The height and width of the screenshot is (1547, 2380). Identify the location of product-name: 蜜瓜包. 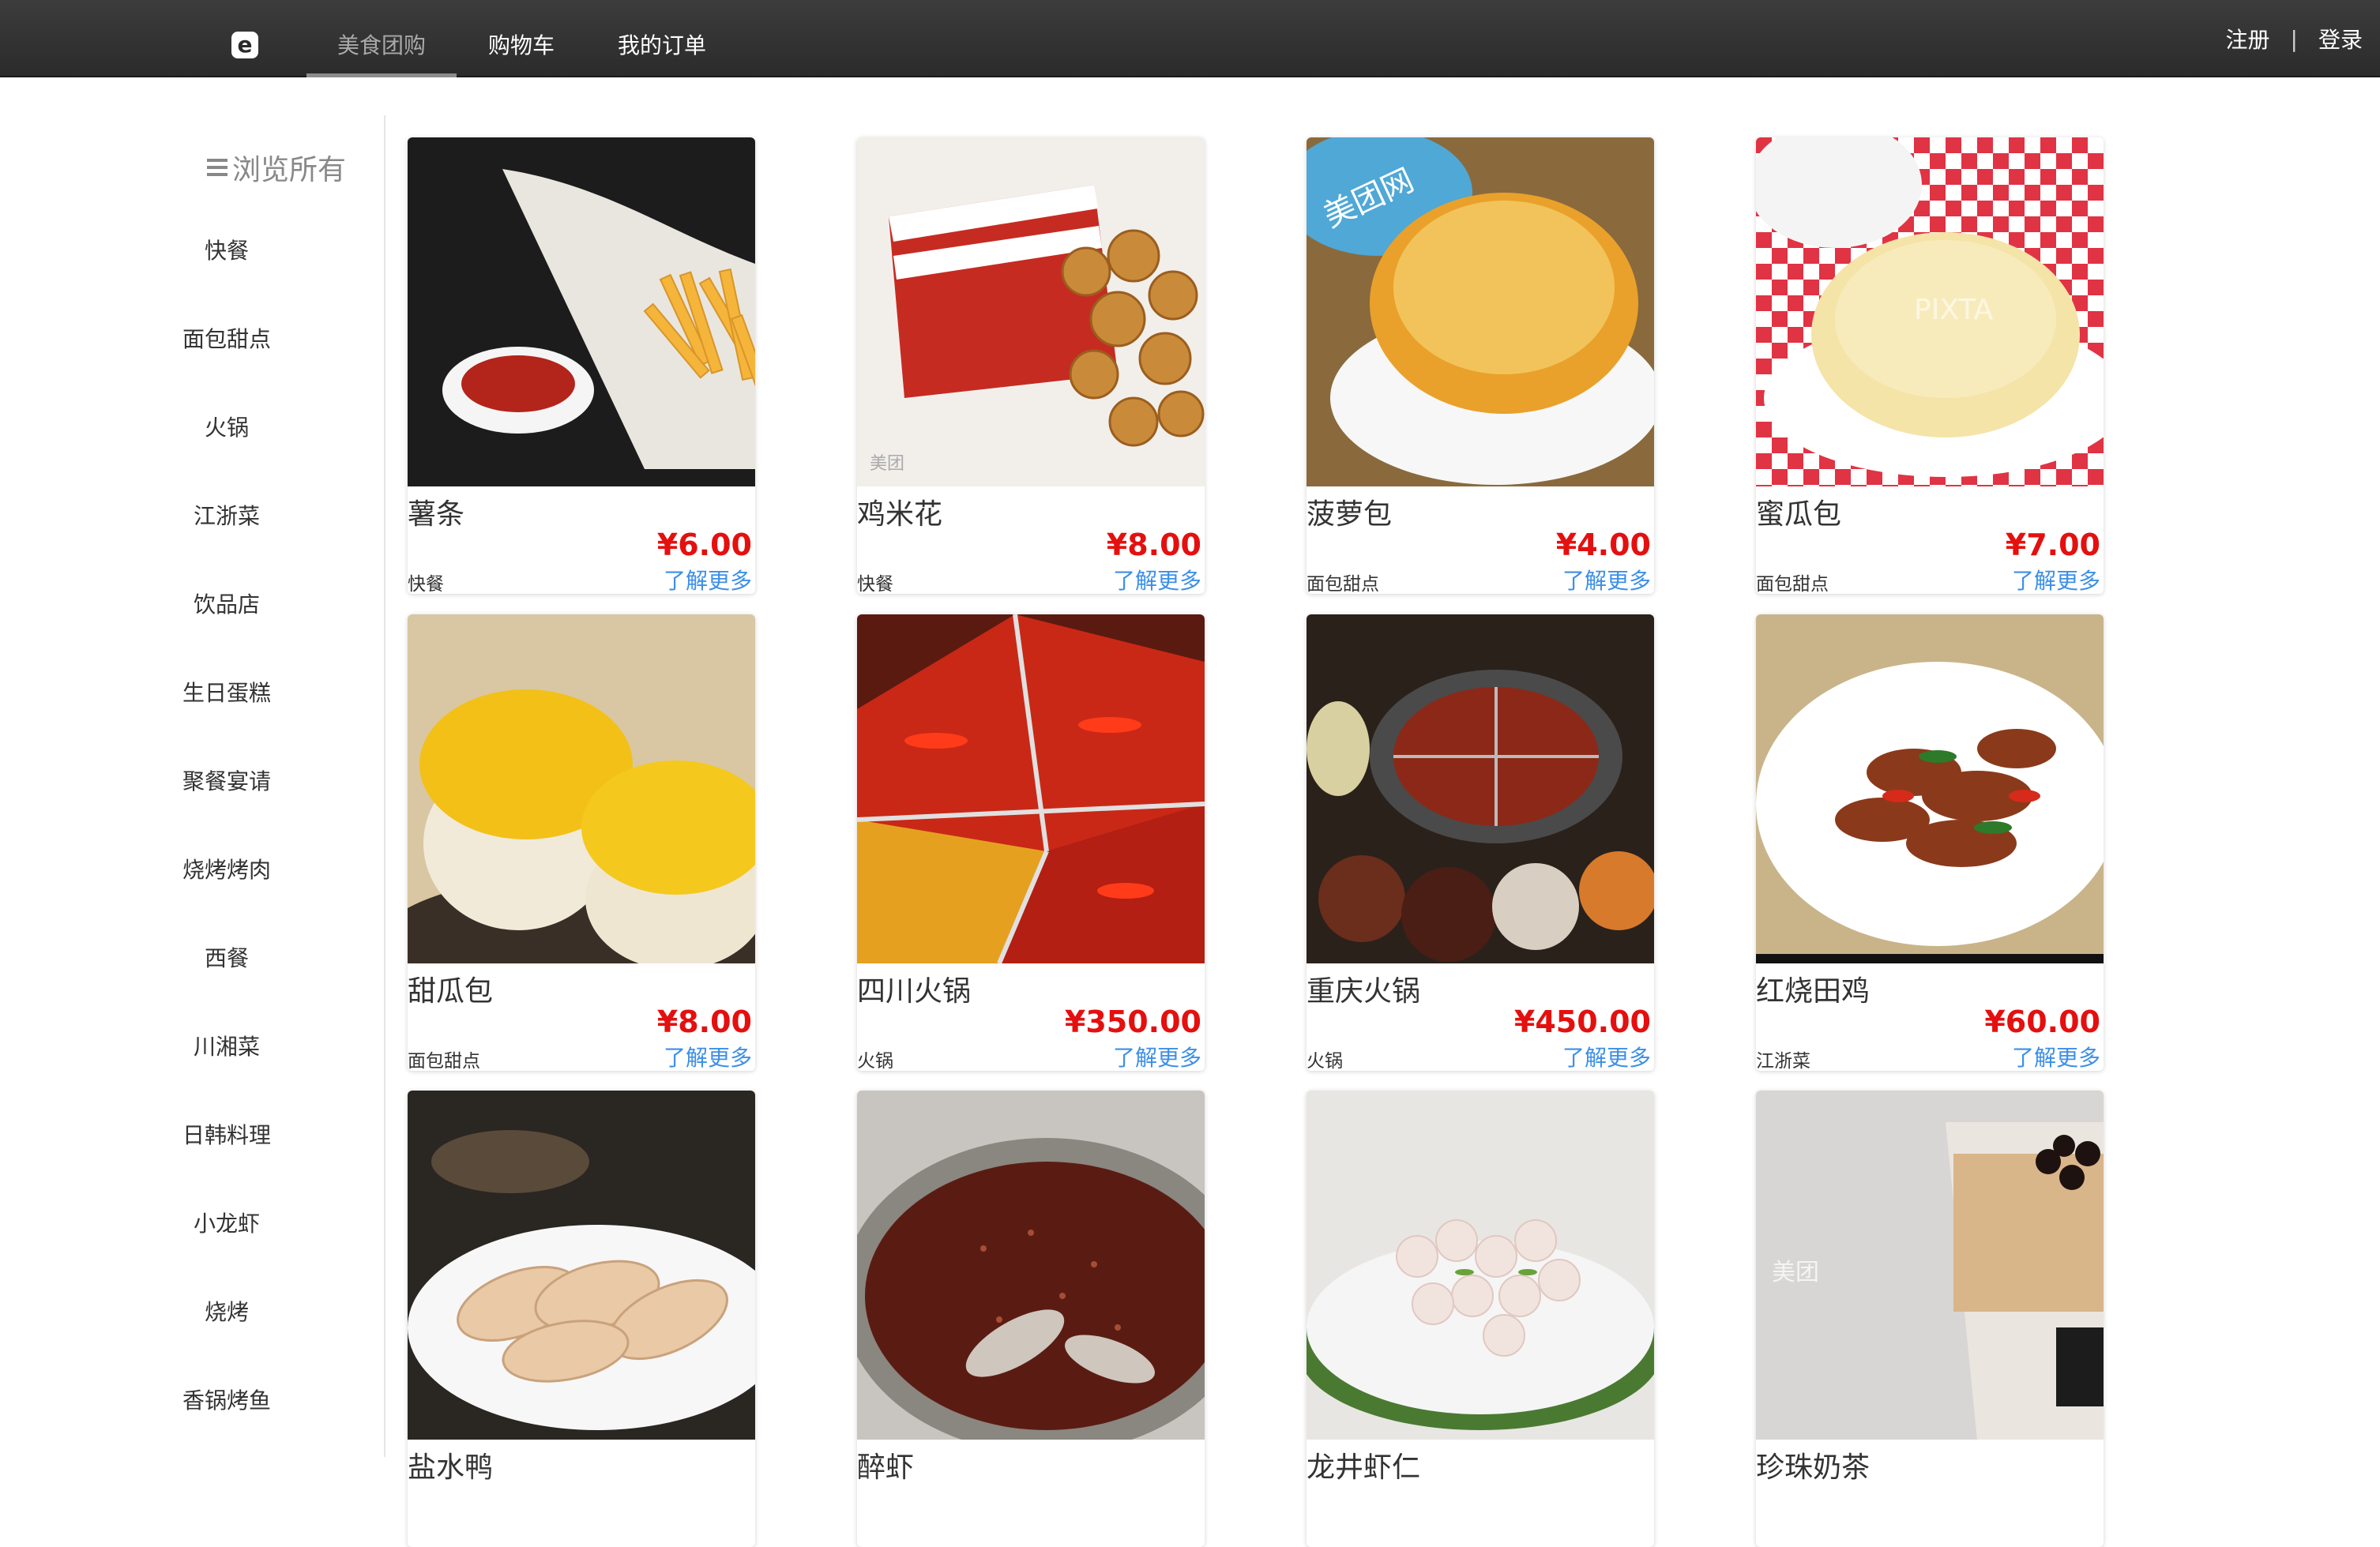
(1798, 511).